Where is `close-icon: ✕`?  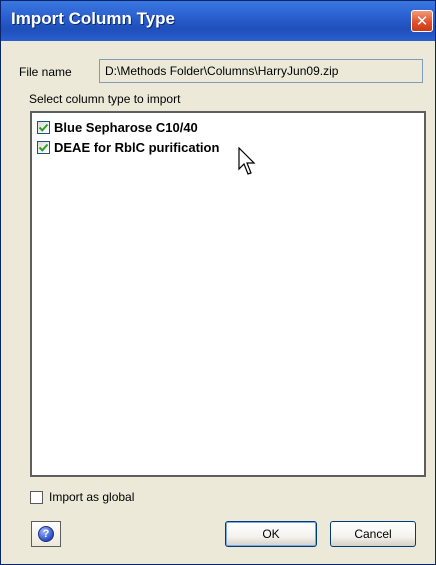 close-icon: ✕ is located at coordinates (422, 21).